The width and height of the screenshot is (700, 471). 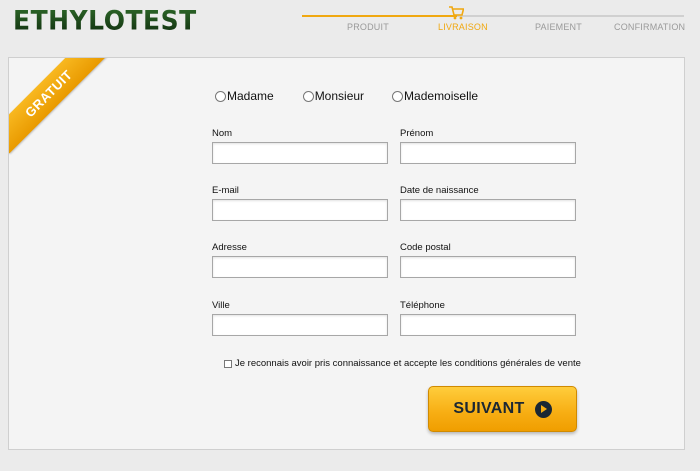 What do you see at coordinates (493, 22) in the screenshot?
I see `checkout-steps: PRODUIT LIVRAISON PAIEMENT CONFIRMATION` at bounding box center [493, 22].